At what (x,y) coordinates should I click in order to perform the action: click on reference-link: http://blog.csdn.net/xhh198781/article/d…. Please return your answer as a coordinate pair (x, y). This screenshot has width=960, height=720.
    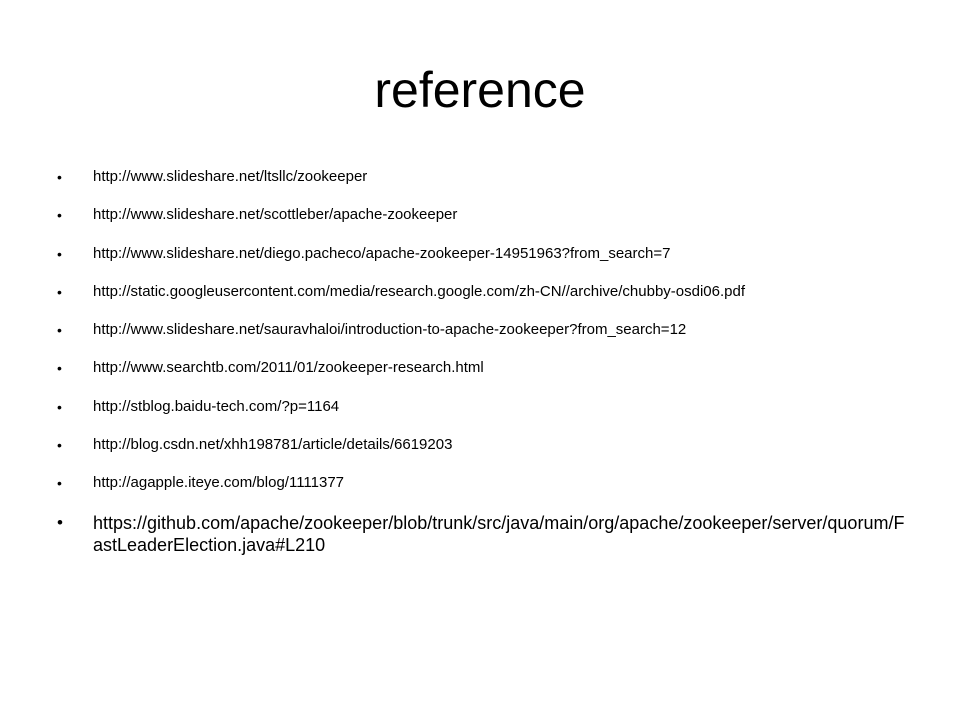
    Looking at the image, I should click on (272, 444).